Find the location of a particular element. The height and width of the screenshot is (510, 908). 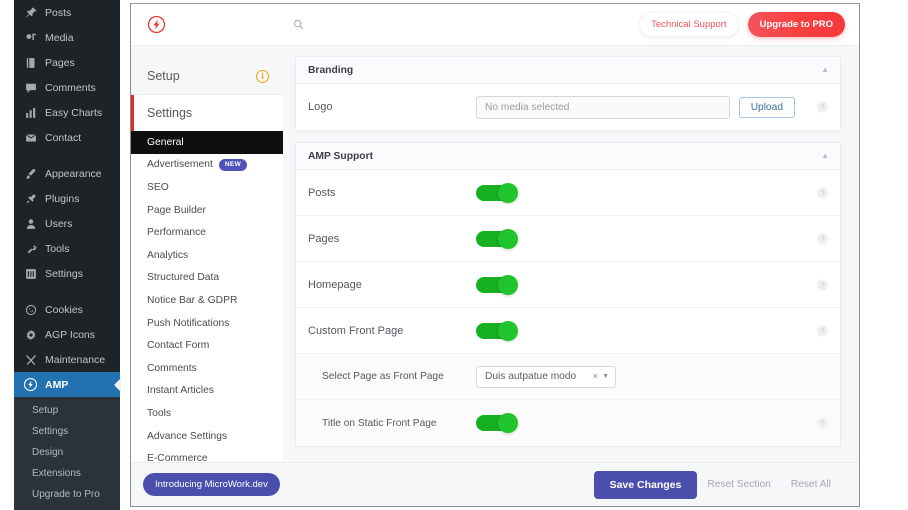

toggle-pages is located at coordinates (497, 238).